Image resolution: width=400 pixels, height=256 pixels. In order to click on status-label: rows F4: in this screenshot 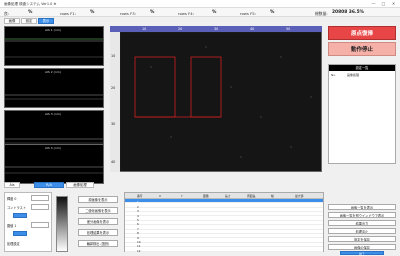, I will do `click(186, 13)`.